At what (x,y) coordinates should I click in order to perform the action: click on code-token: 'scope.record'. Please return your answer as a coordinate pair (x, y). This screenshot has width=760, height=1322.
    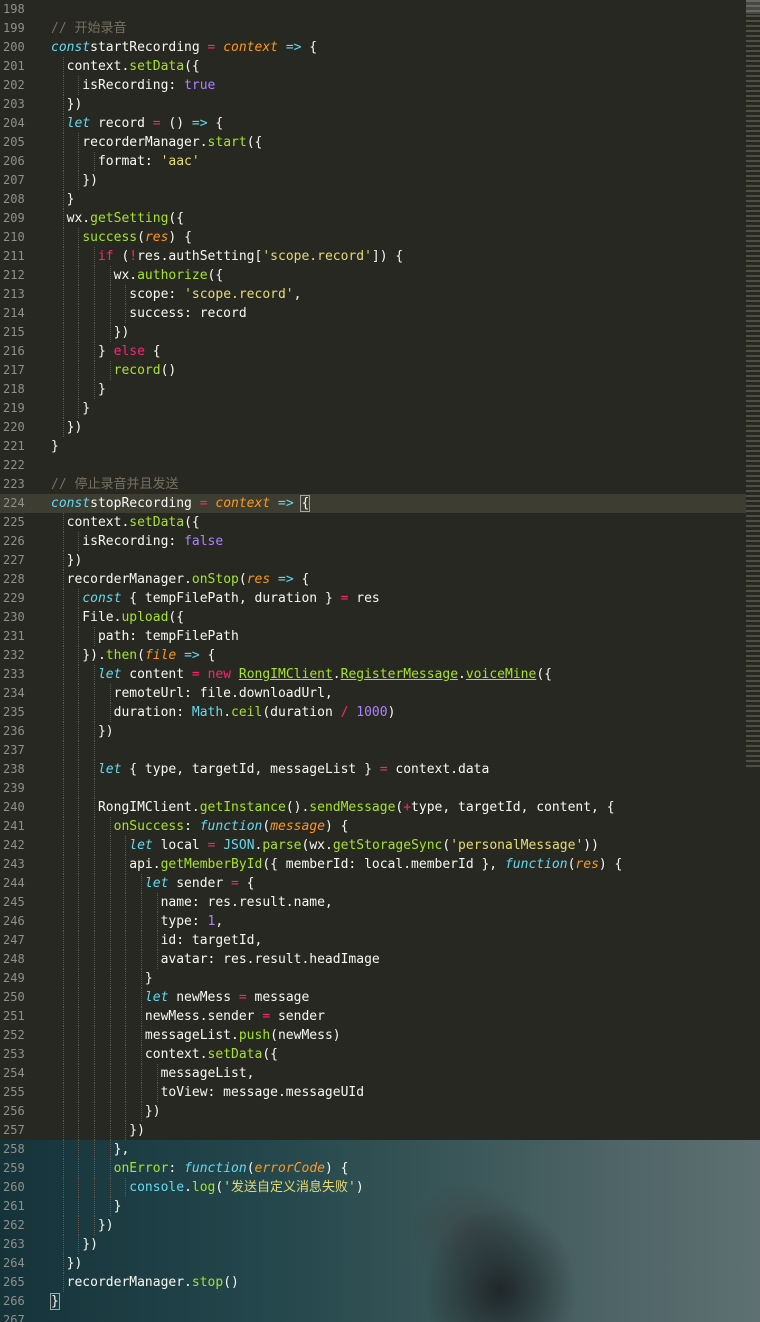
    Looking at the image, I should click on (317, 256).